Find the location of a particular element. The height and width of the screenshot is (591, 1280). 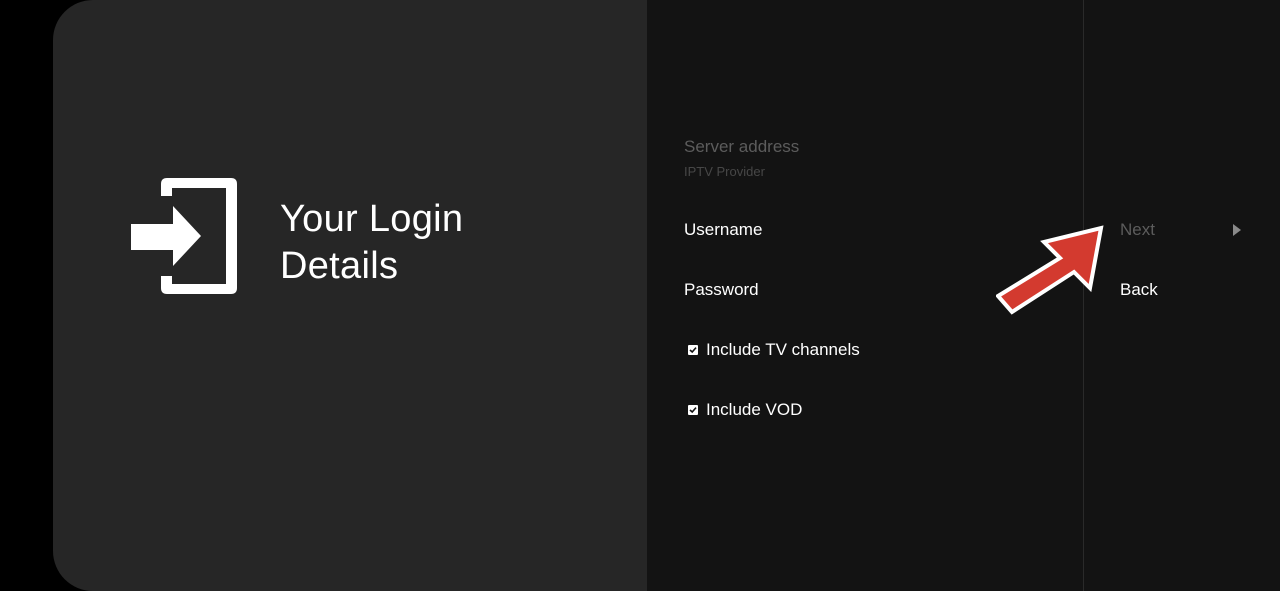

include-vod-checkbox: Include VOD is located at coordinates (745, 410).